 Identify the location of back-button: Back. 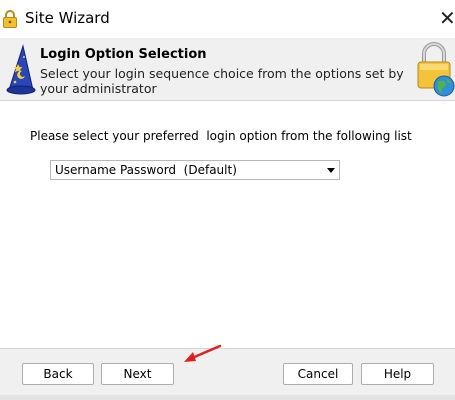
(58, 374).